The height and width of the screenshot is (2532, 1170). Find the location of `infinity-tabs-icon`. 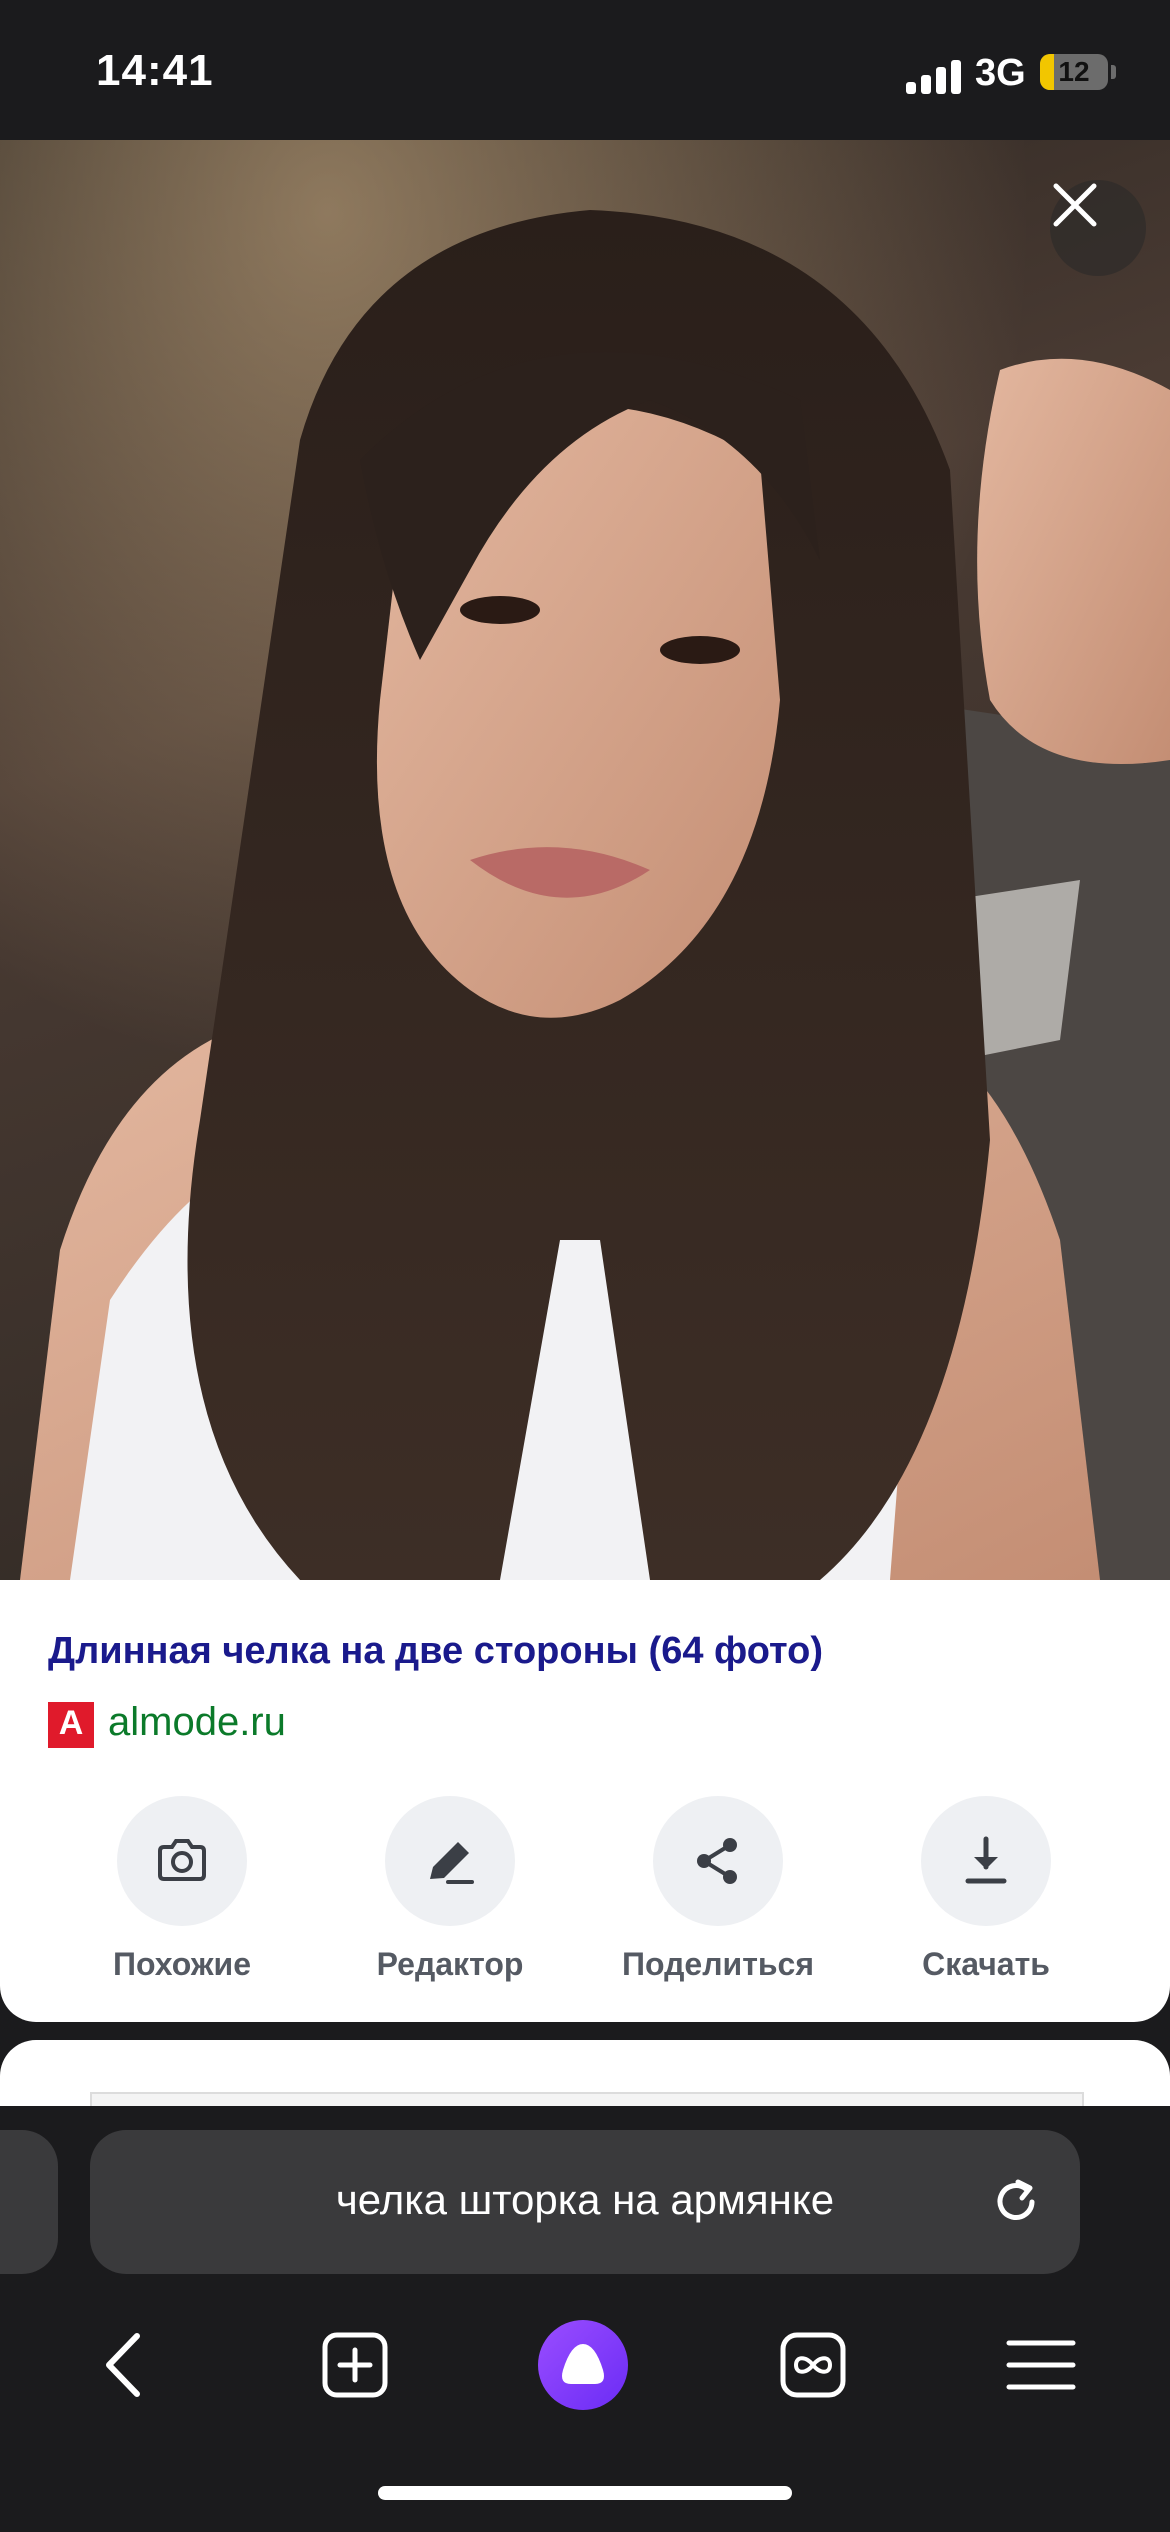

infinity-tabs-icon is located at coordinates (813, 2365).